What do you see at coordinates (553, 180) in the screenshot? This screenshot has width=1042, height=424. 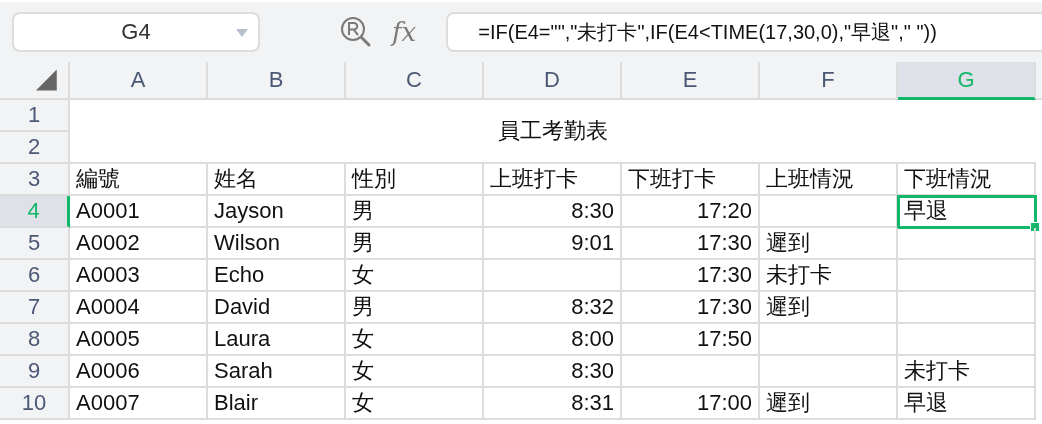 I see `column-title: 上班打卡` at bounding box center [553, 180].